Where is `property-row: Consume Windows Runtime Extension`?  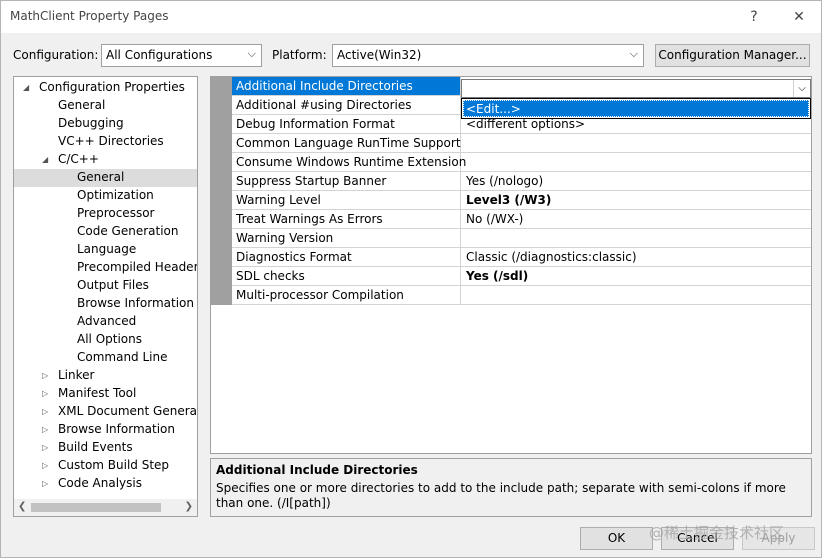
property-row: Consume Windows Runtime Extension is located at coordinates (521, 162).